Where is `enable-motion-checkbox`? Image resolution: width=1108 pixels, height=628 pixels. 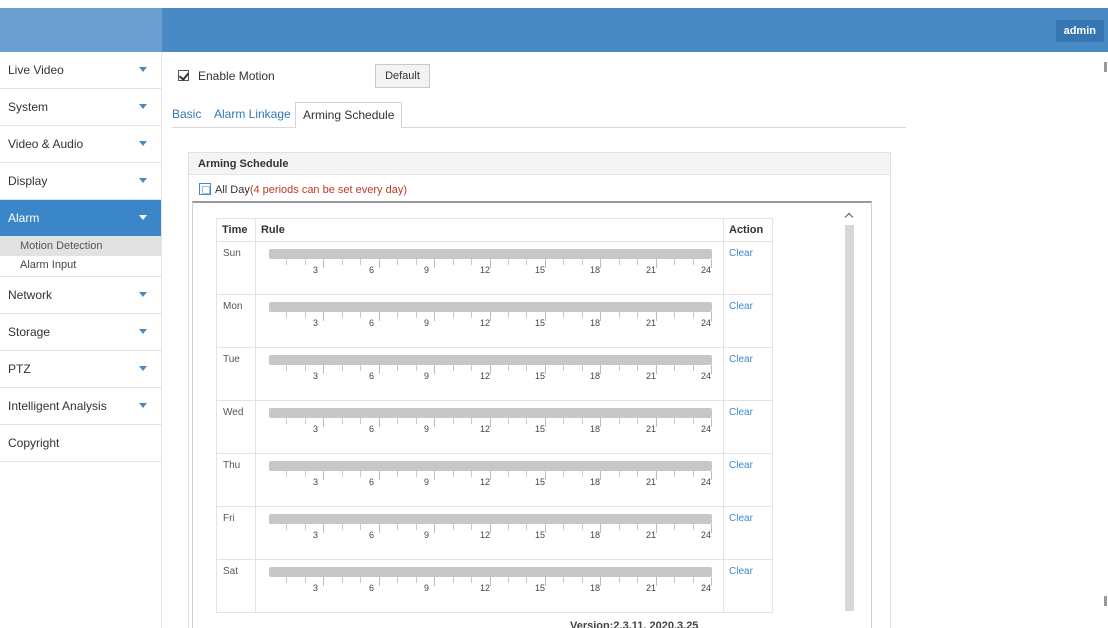
enable-motion-checkbox is located at coordinates (183, 75).